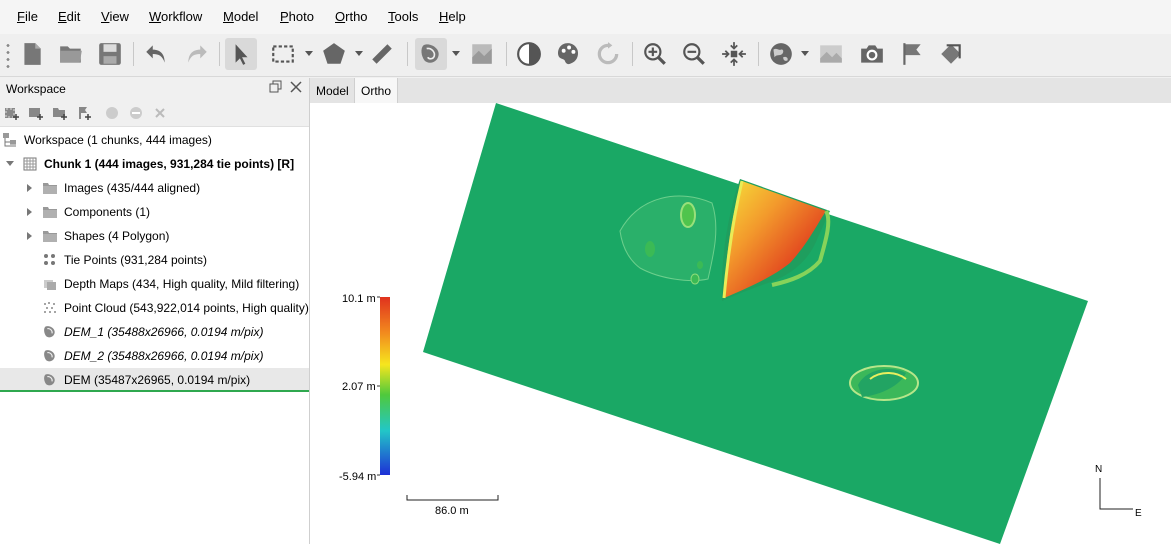 This screenshot has height=544, width=1171. I want to click on new-icon, so click(32, 54).